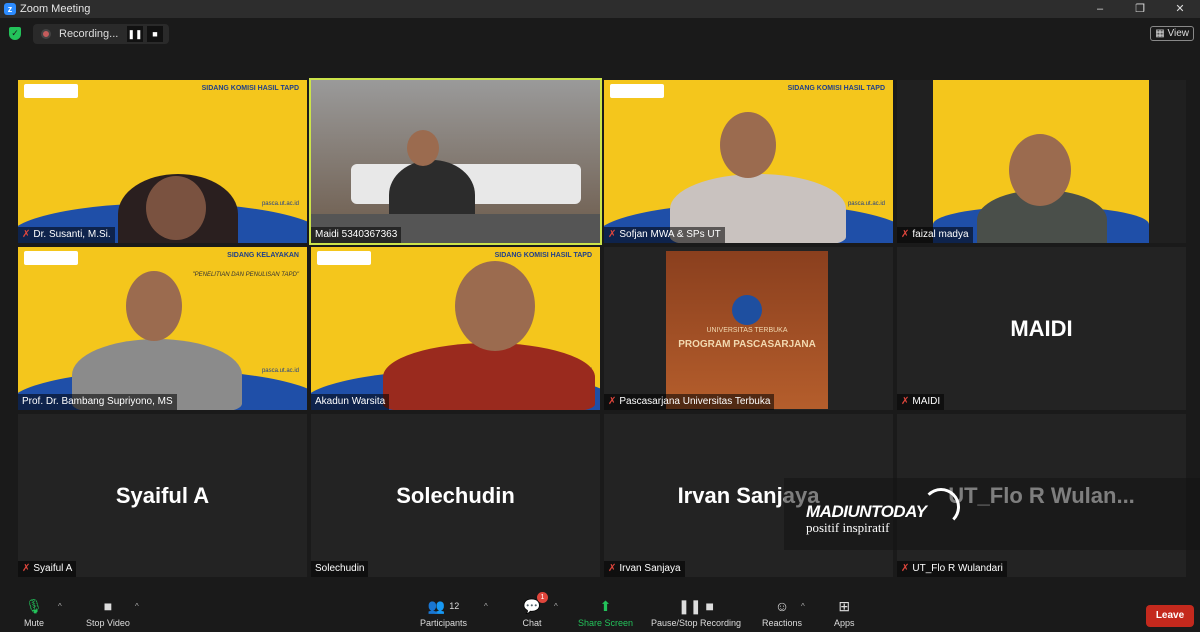  What do you see at coordinates (350, 402) in the screenshot?
I see `participant-name-bar: Akadun Warsita` at bounding box center [350, 402].